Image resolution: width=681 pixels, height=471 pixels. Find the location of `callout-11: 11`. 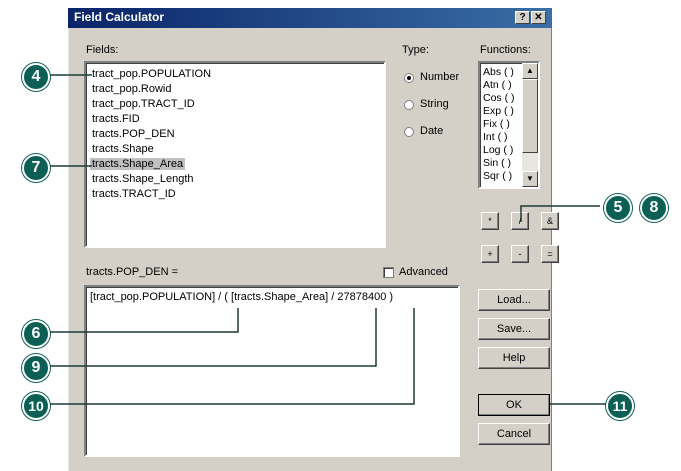

callout-11: 11 is located at coordinates (620, 406).